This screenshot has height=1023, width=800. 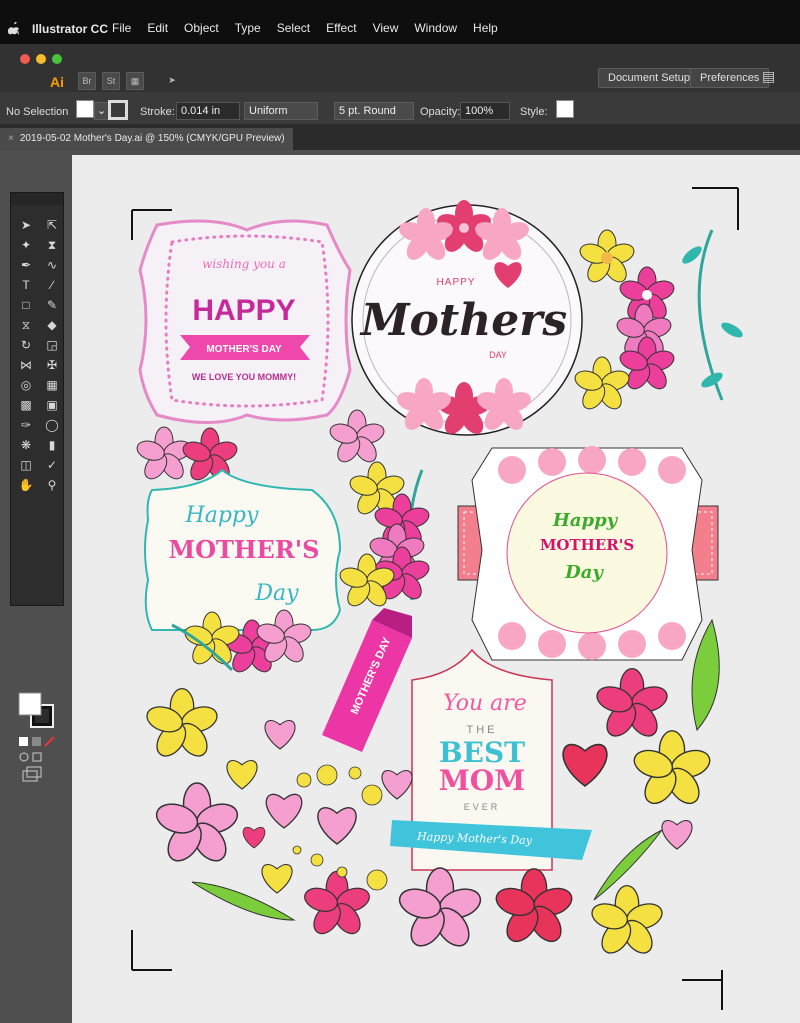 I want to click on badge5-mom: MOM, so click(x=482, y=780).